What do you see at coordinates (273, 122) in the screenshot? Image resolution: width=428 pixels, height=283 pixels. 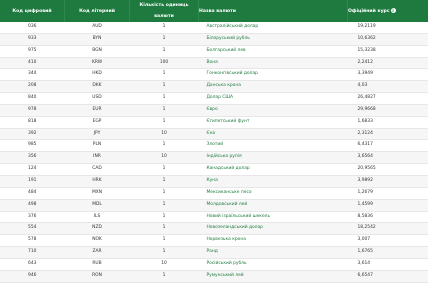 I see `cell-currency-name: Єгипетський фунт` at bounding box center [273, 122].